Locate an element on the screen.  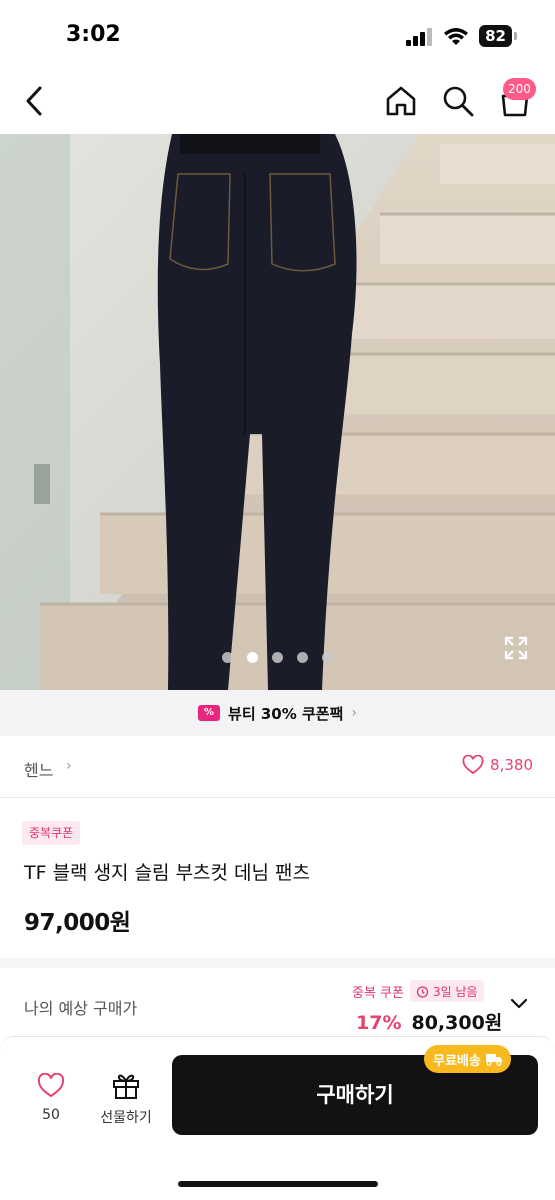
home-indicator is located at coordinates (278, 1184).